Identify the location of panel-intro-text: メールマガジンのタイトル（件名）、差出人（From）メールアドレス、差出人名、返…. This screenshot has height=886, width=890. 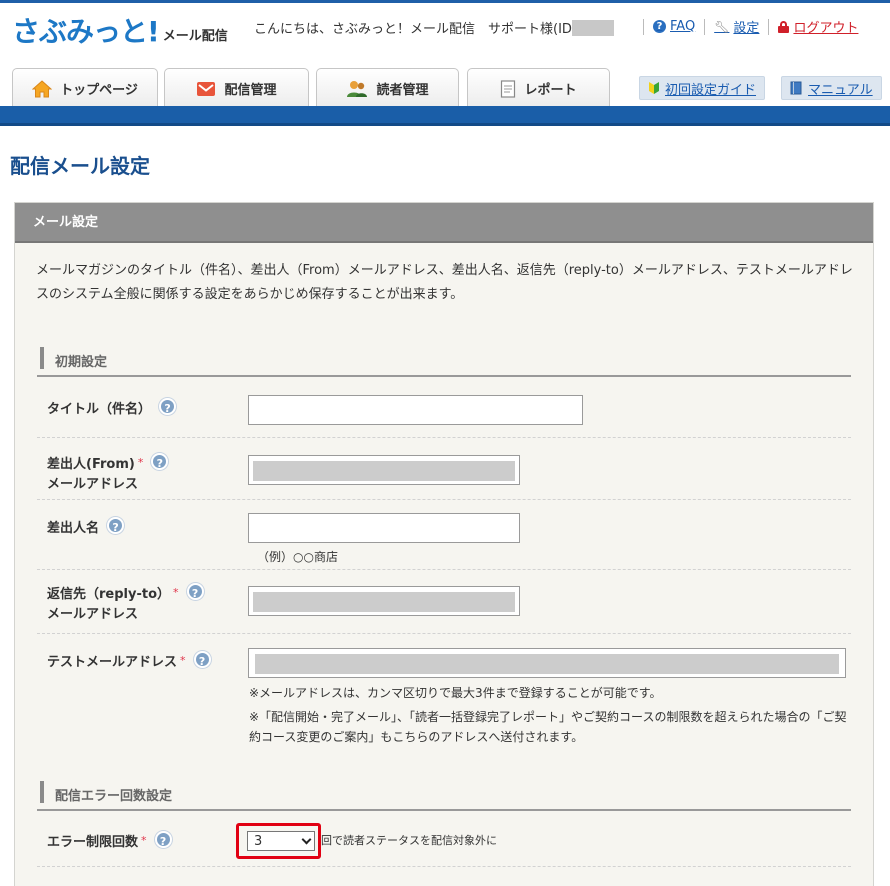
(444, 282).